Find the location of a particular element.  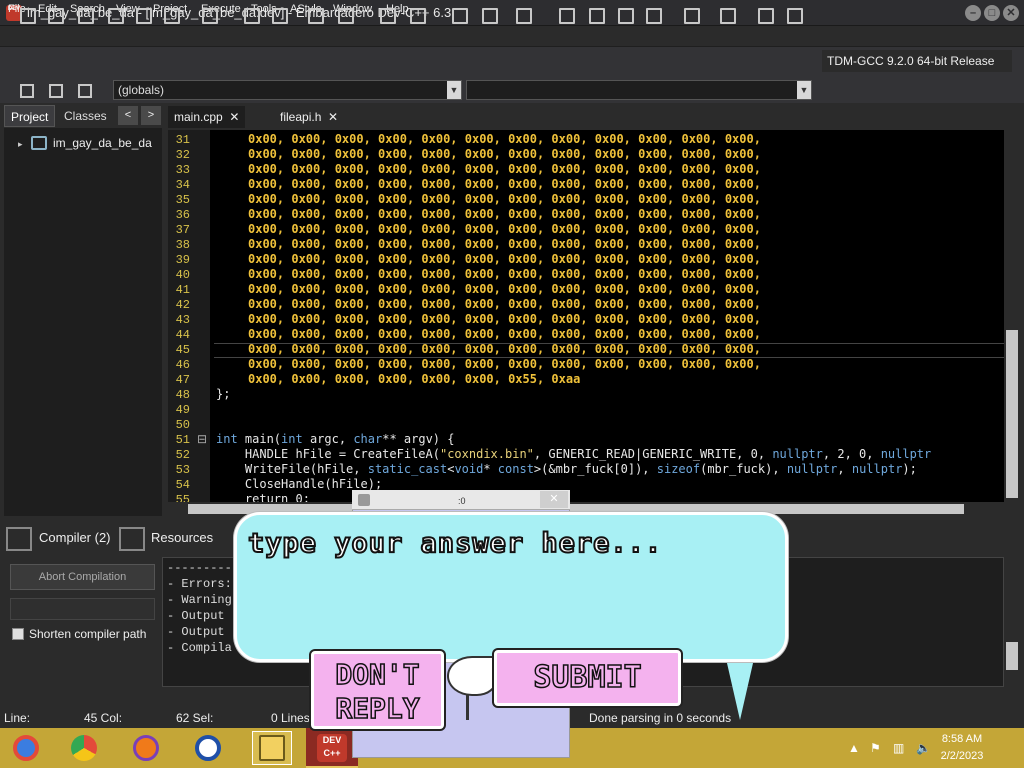

redo-icon is located at coordinates (418, 16).